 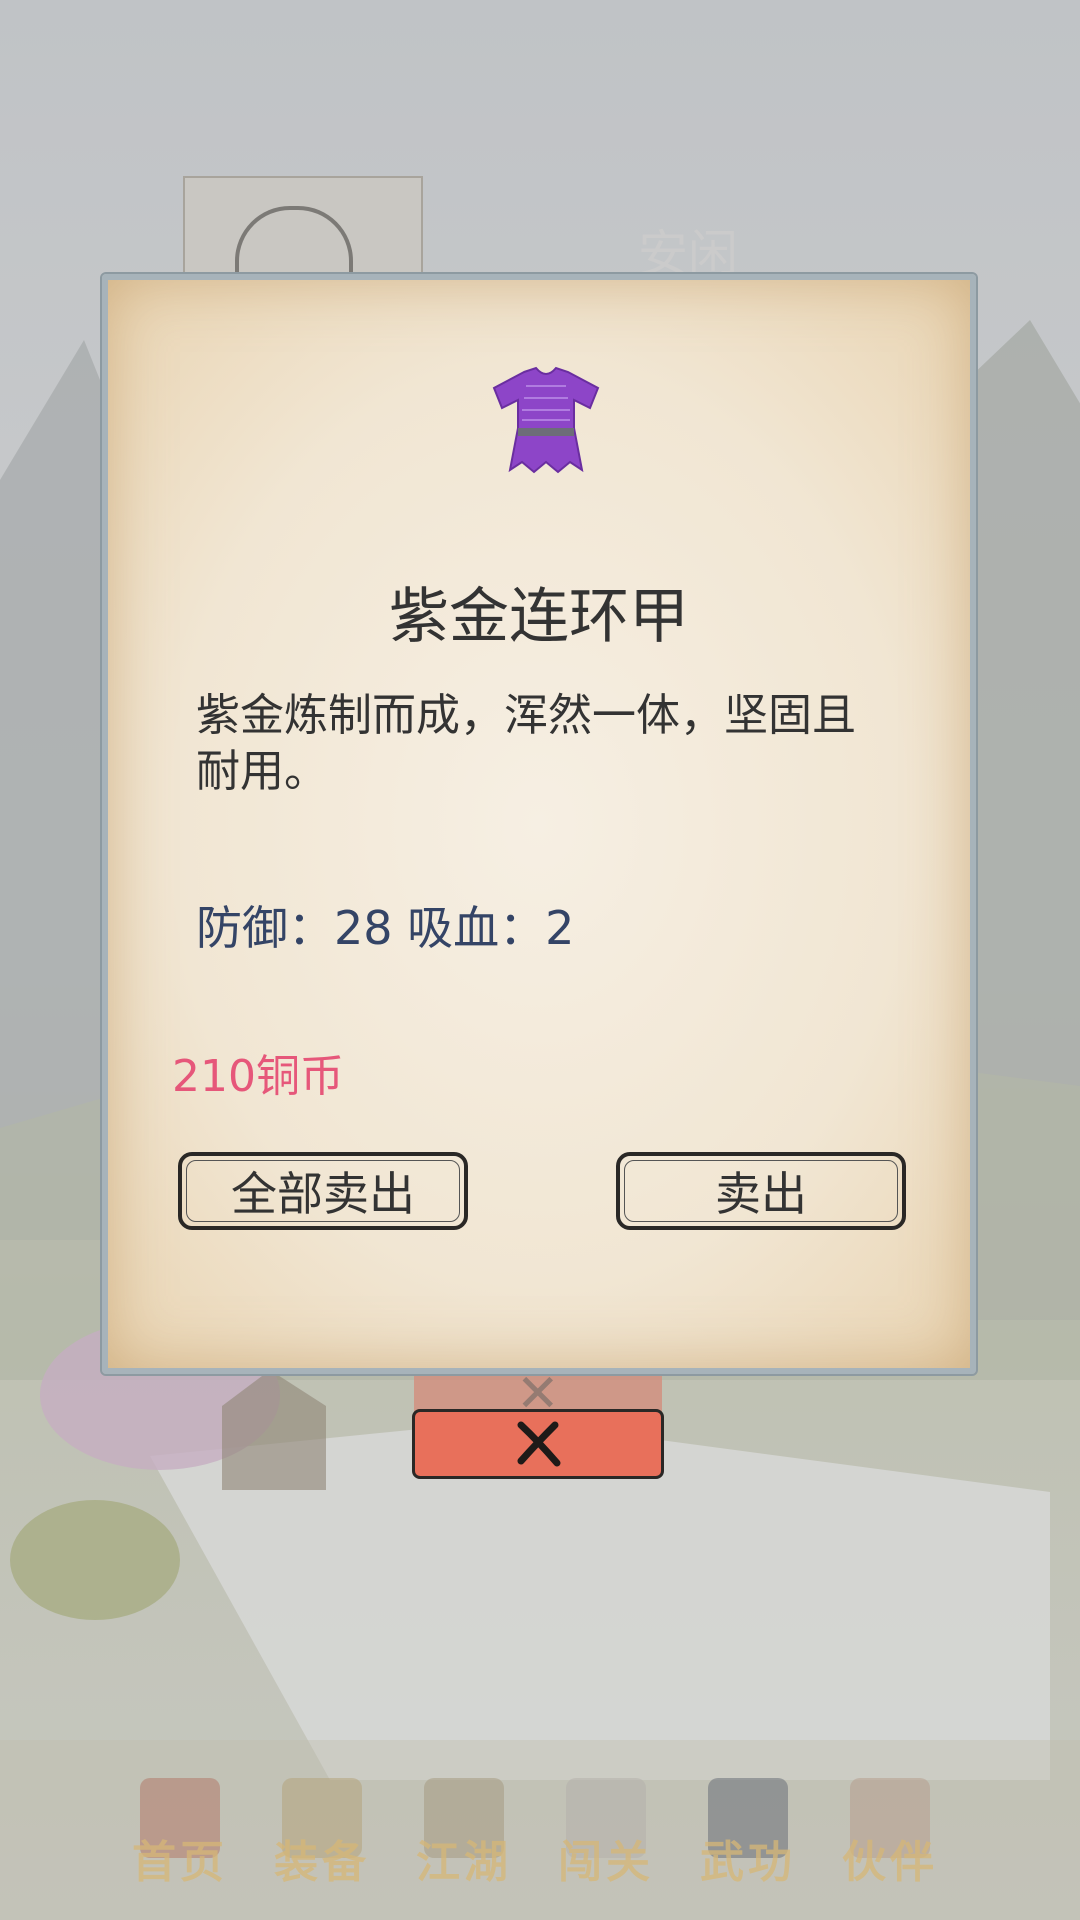 What do you see at coordinates (546, 420) in the screenshot?
I see `purple-armor-icon` at bounding box center [546, 420].